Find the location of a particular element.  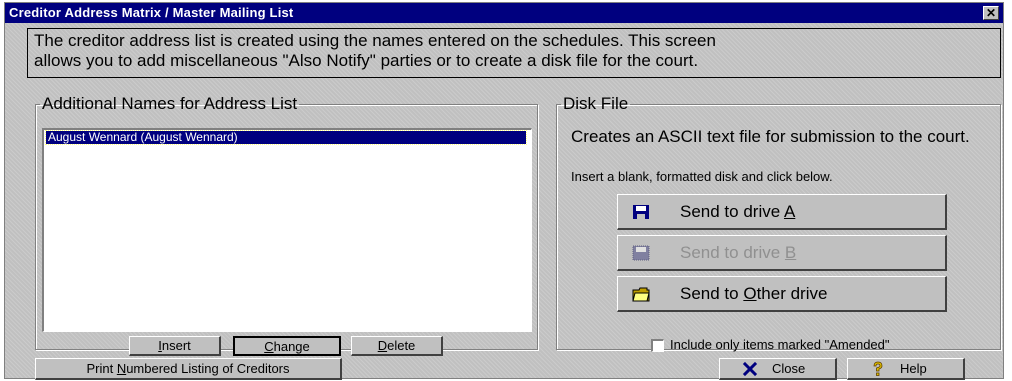

amended-only-checkbox-row: Include only items marked "Amended" is located at coordinates (770, 345).